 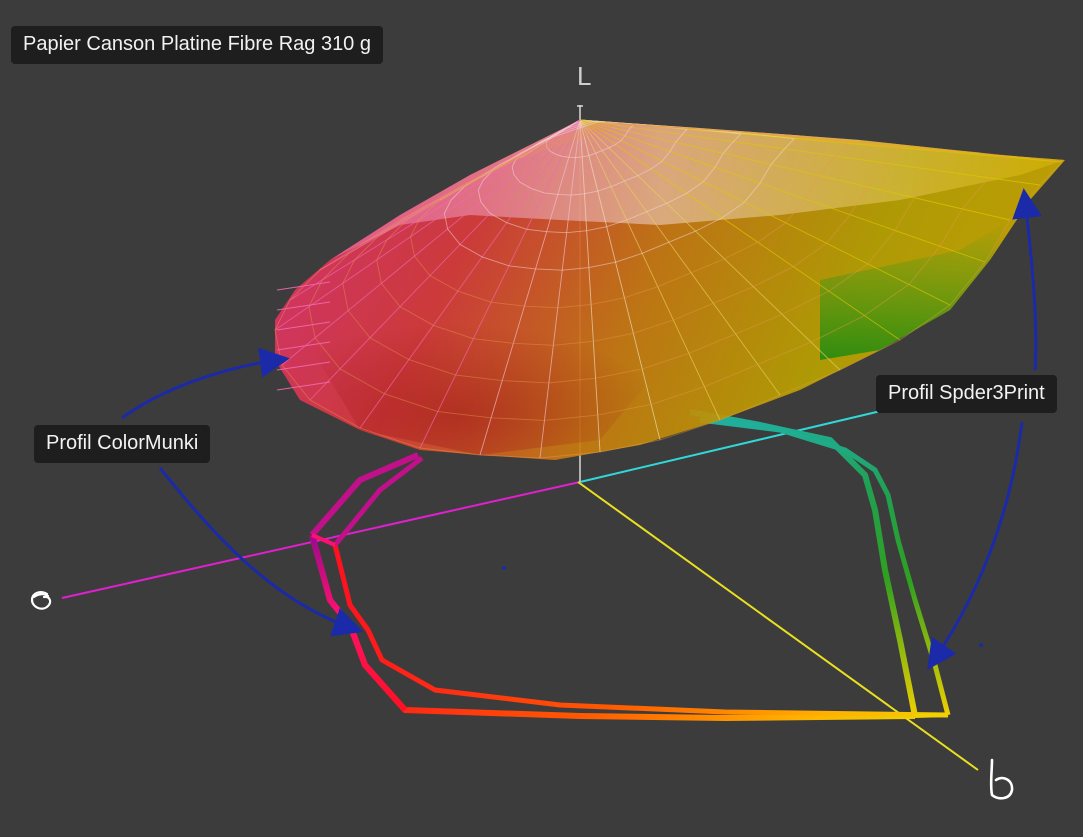 I want to click on colormunki-profile-label: Profil ColorMunki, so click(x=122, y=444).